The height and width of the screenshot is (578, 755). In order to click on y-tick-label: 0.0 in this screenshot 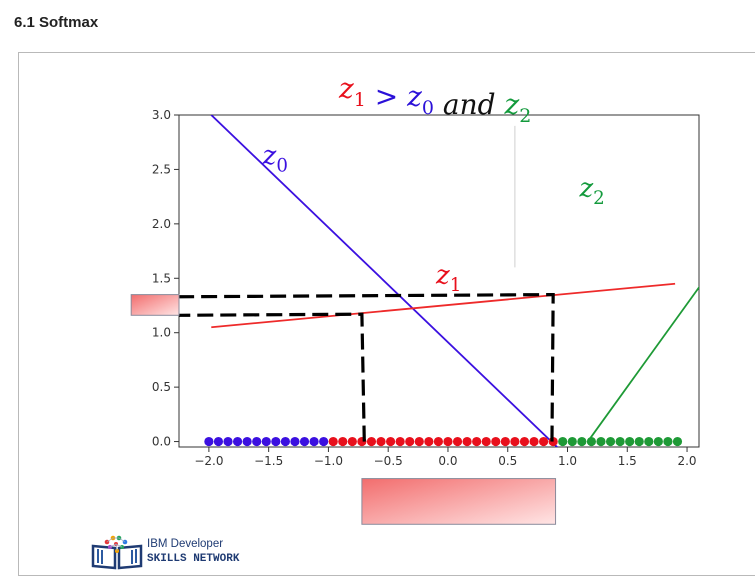, I will do `click(161, 442)`.